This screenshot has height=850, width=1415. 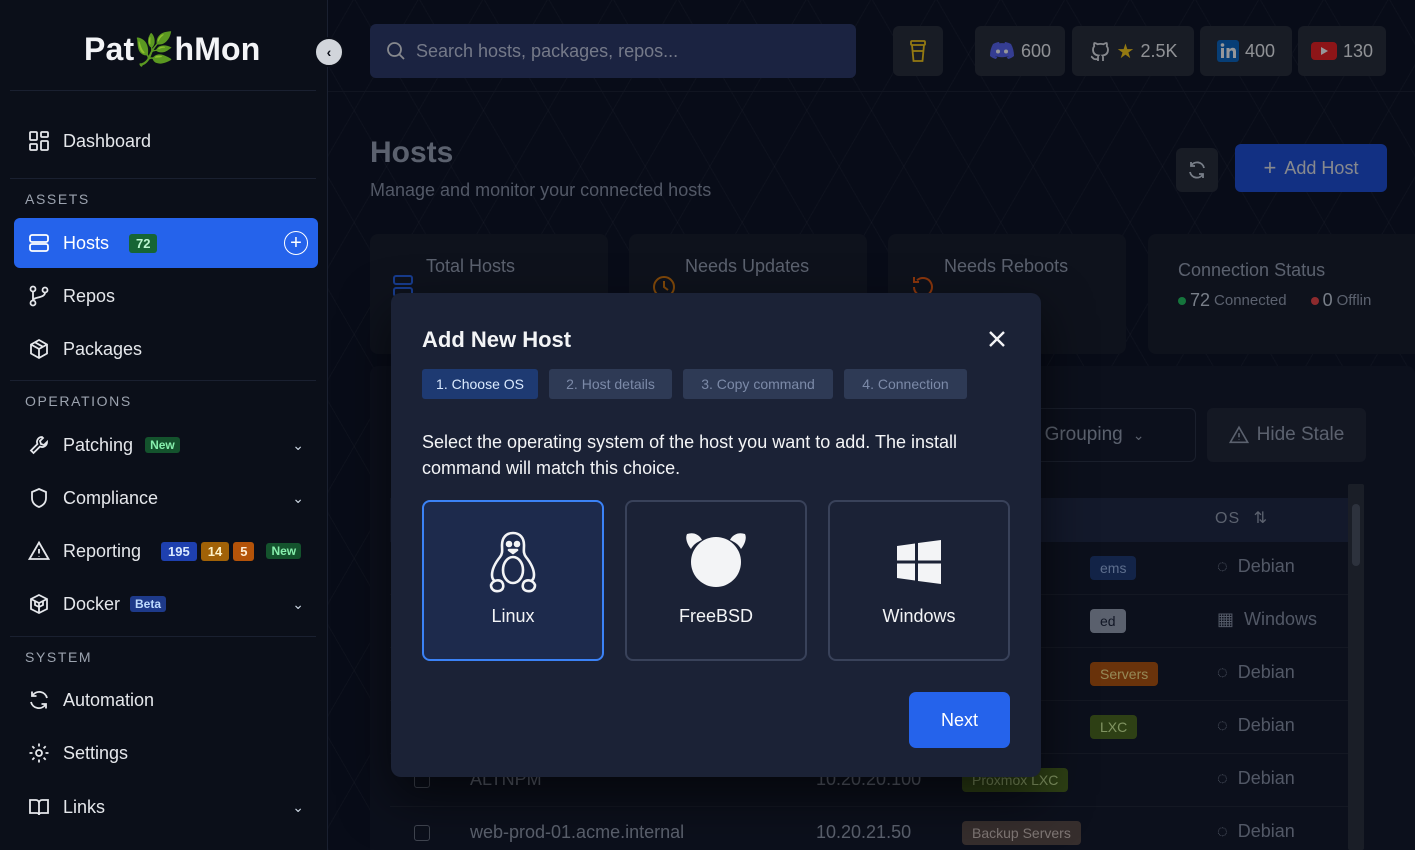 I want to click on logo: Pat🌿hMon, so click(x=172, y=49).